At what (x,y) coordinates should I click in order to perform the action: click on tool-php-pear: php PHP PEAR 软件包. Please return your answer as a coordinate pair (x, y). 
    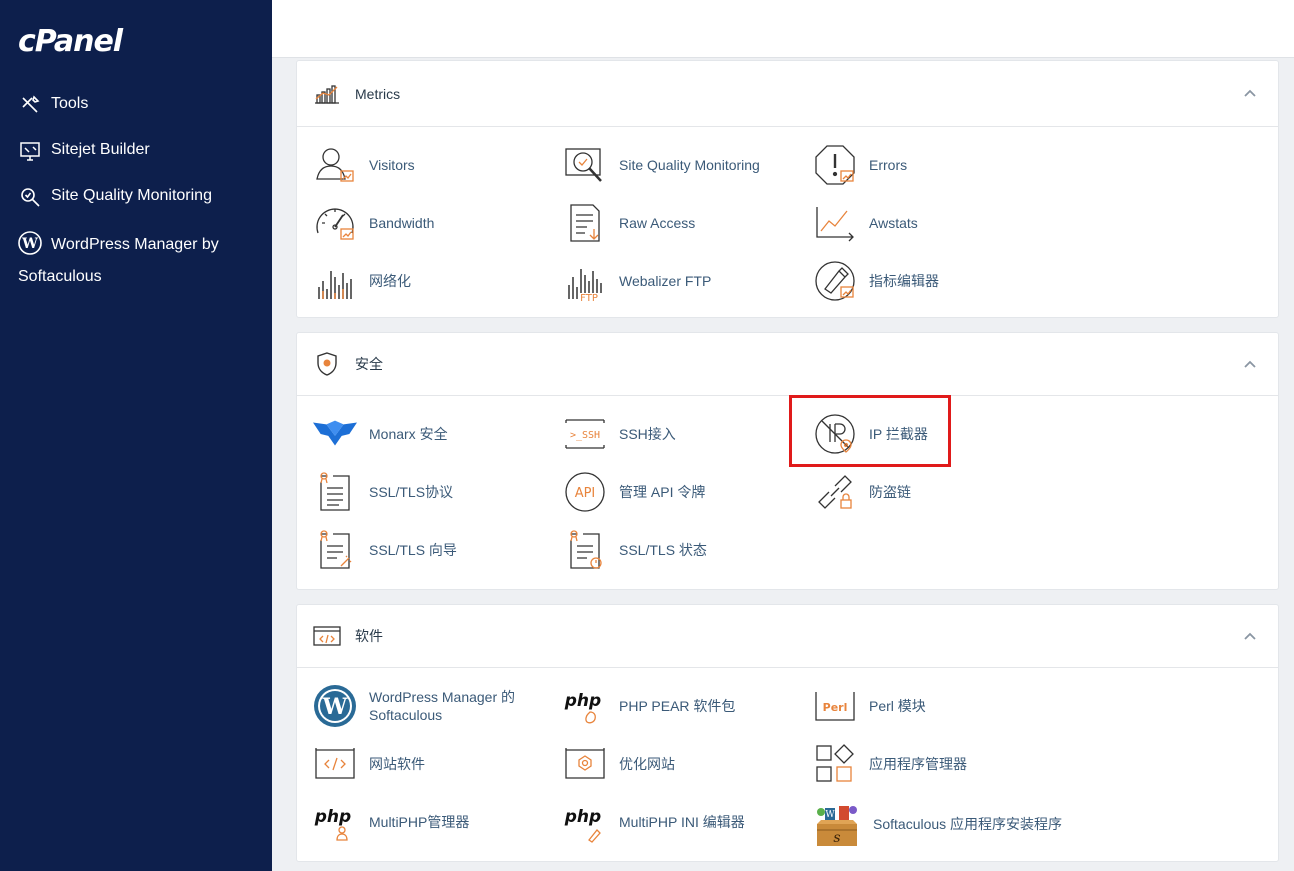
    Looking at the image, I should click on (649, 706).